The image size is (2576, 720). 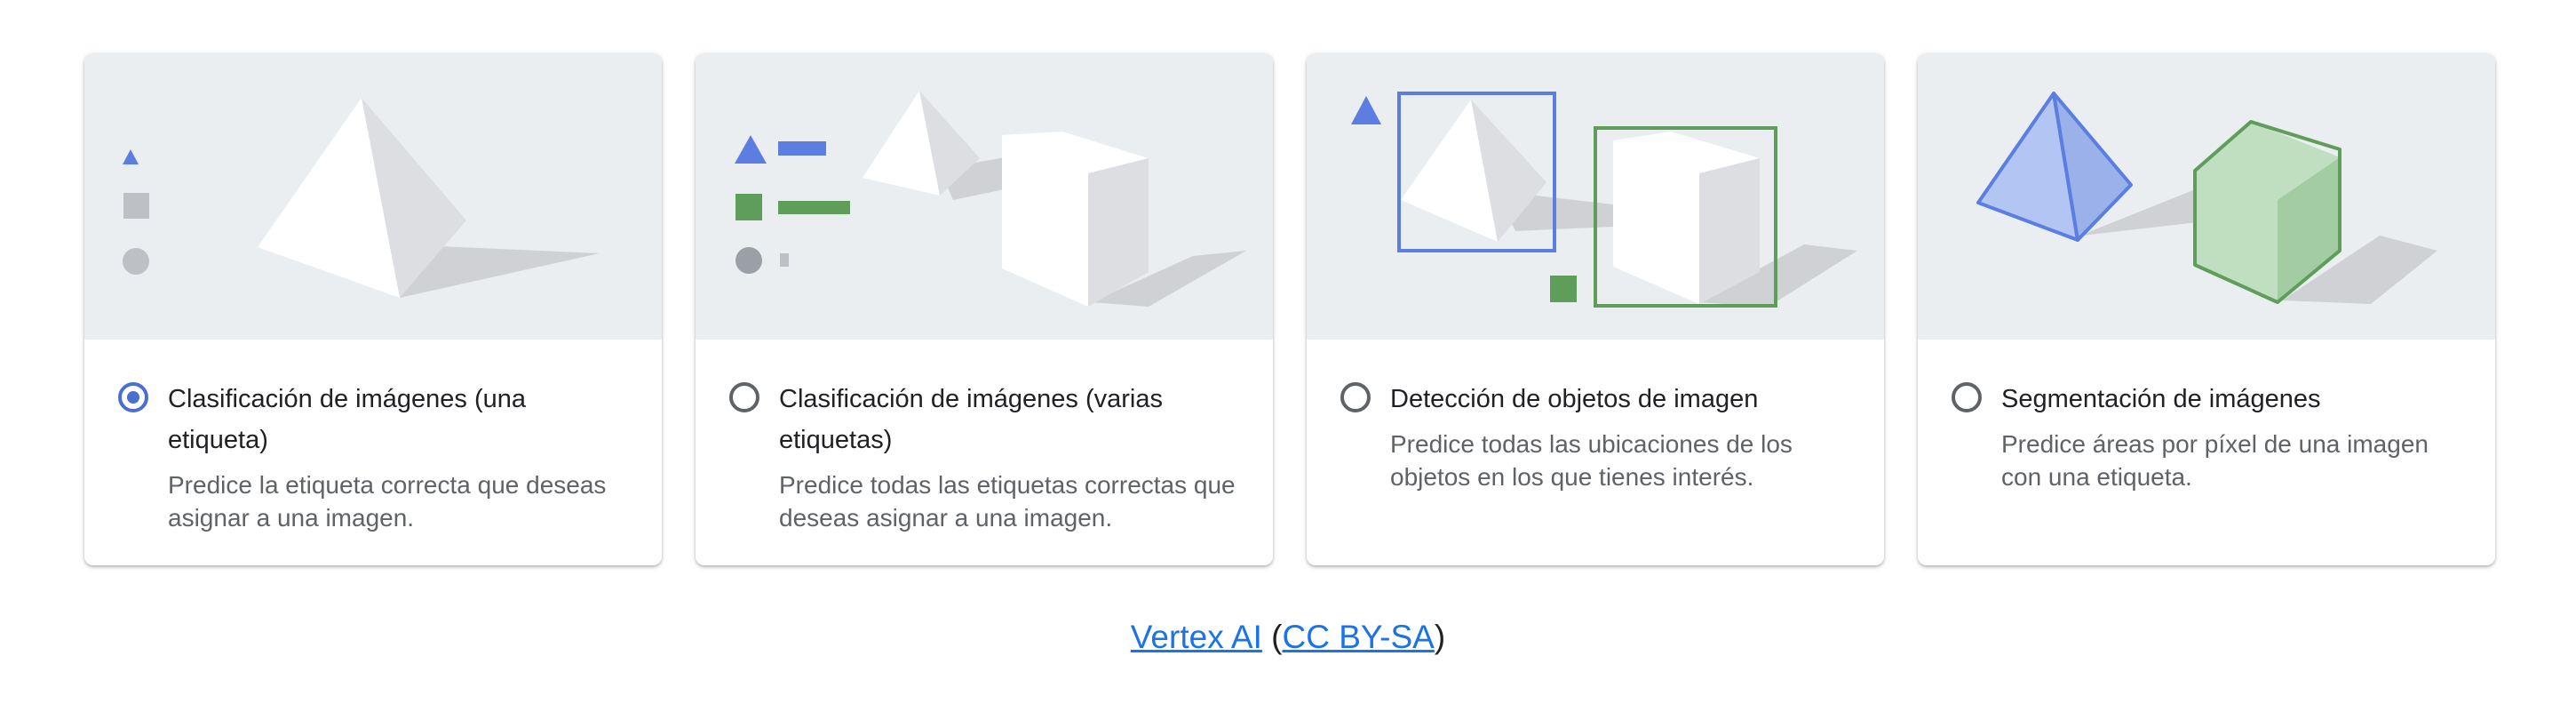 I want to click on card-title: Clasificación de imágenes (una etiqueta), so click(x=347, y=419).